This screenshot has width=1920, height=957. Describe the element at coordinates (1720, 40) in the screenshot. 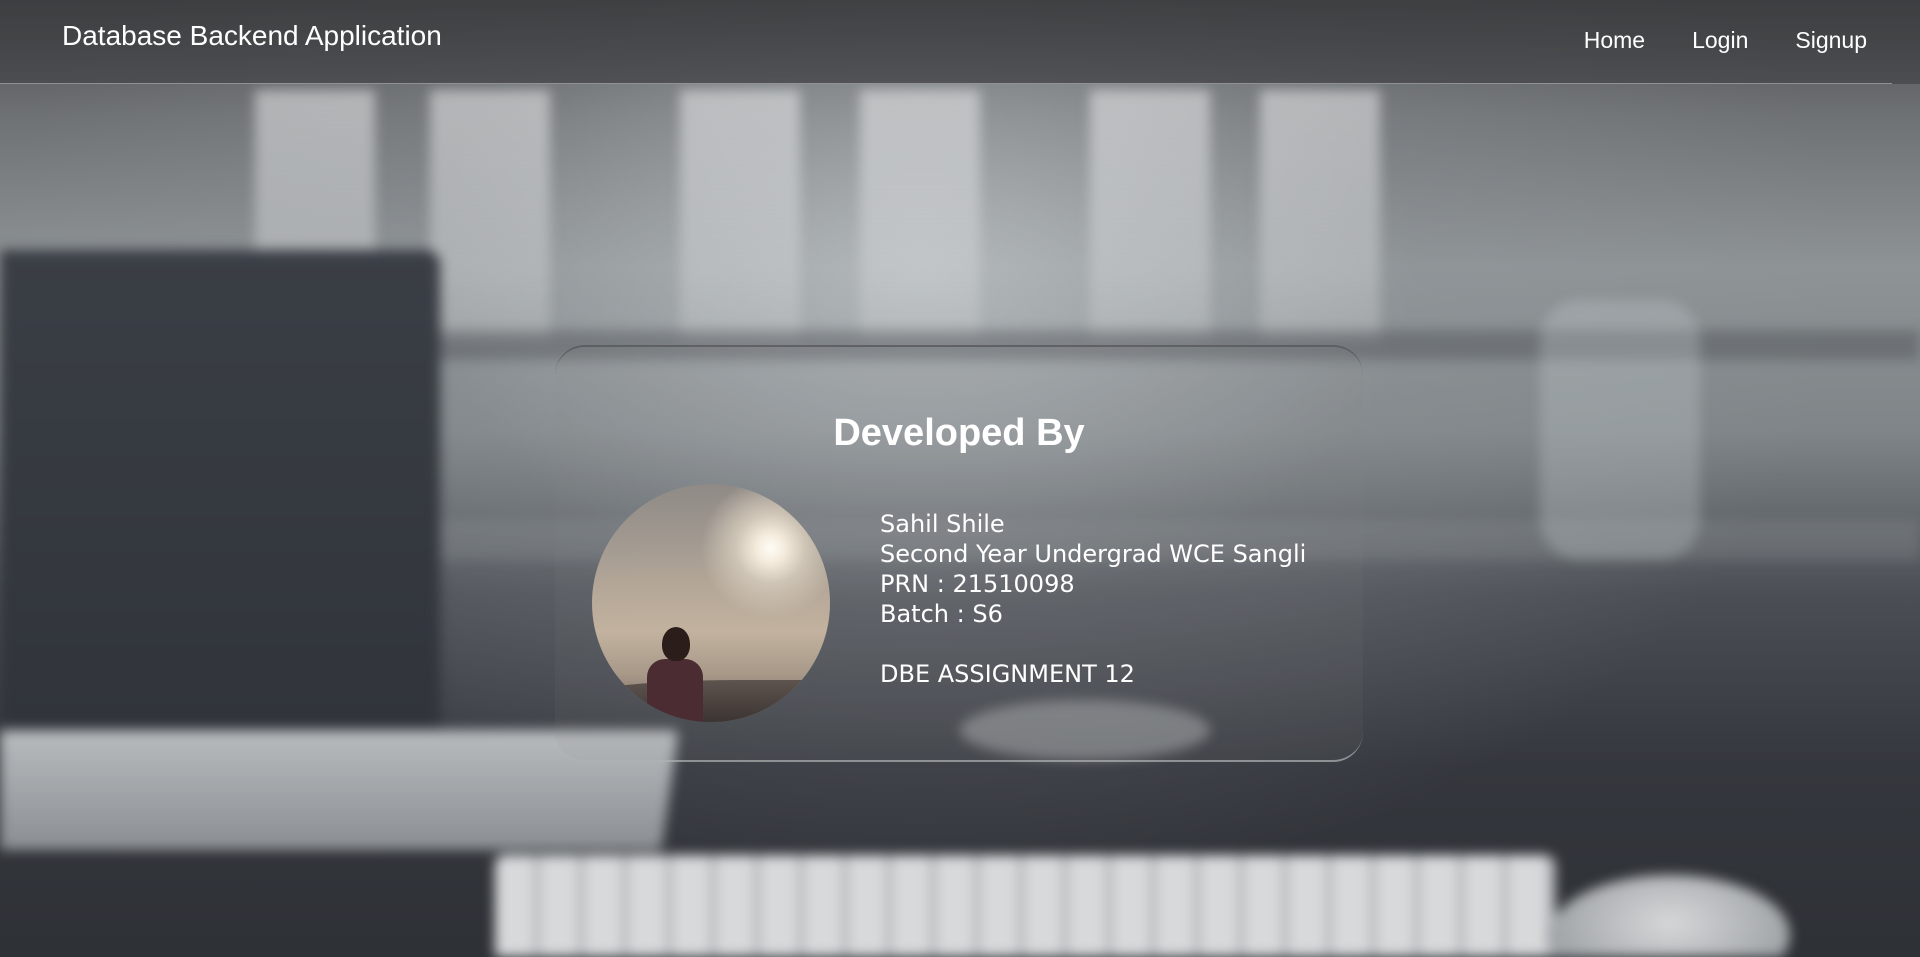

I see `nav-login-link: Login` at that location.